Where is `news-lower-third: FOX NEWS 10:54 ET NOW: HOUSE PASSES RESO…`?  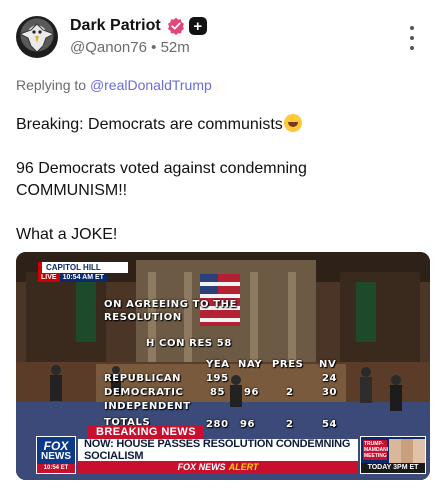 news-lower-third: FOX NEWS 10:54 ET NOW: HOUSE PASSES RESO… is located at coordinates (231, 455).